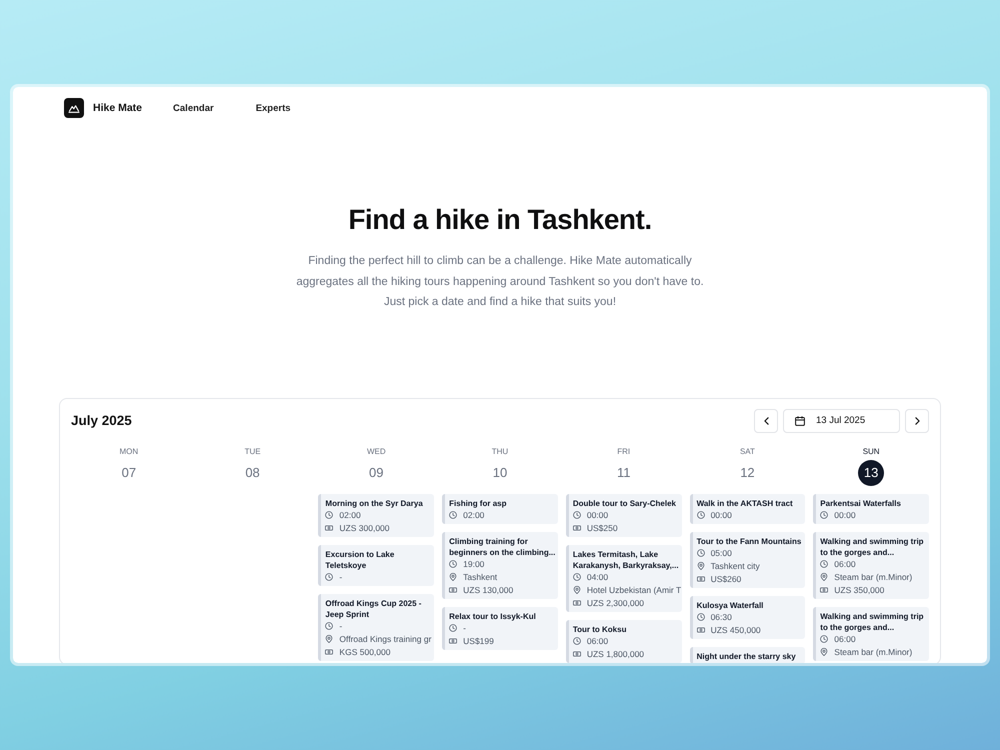 The image size is (1000, 750). Describe the element at coordinates (252, 451) in the screenshot. I see `weekday-label: TUE` at that location.